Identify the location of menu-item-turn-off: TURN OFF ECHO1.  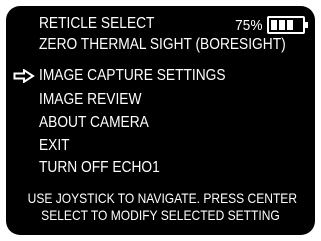
(99, 168).